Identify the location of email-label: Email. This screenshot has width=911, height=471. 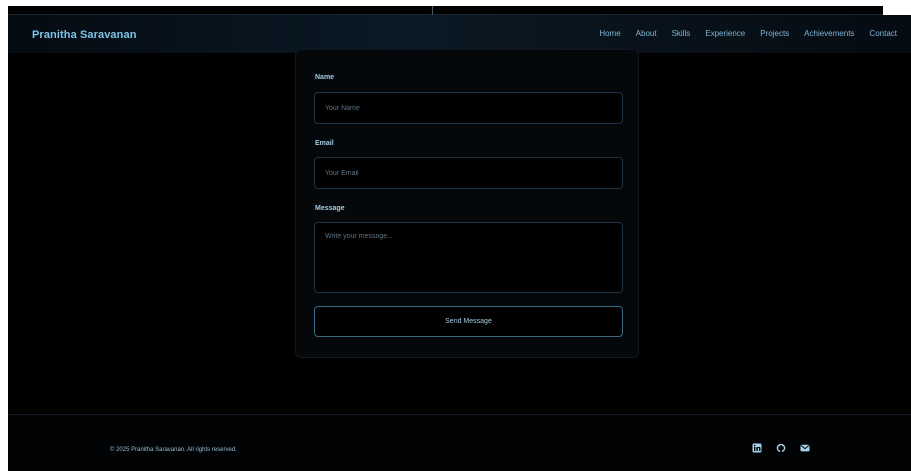
(324, 143).